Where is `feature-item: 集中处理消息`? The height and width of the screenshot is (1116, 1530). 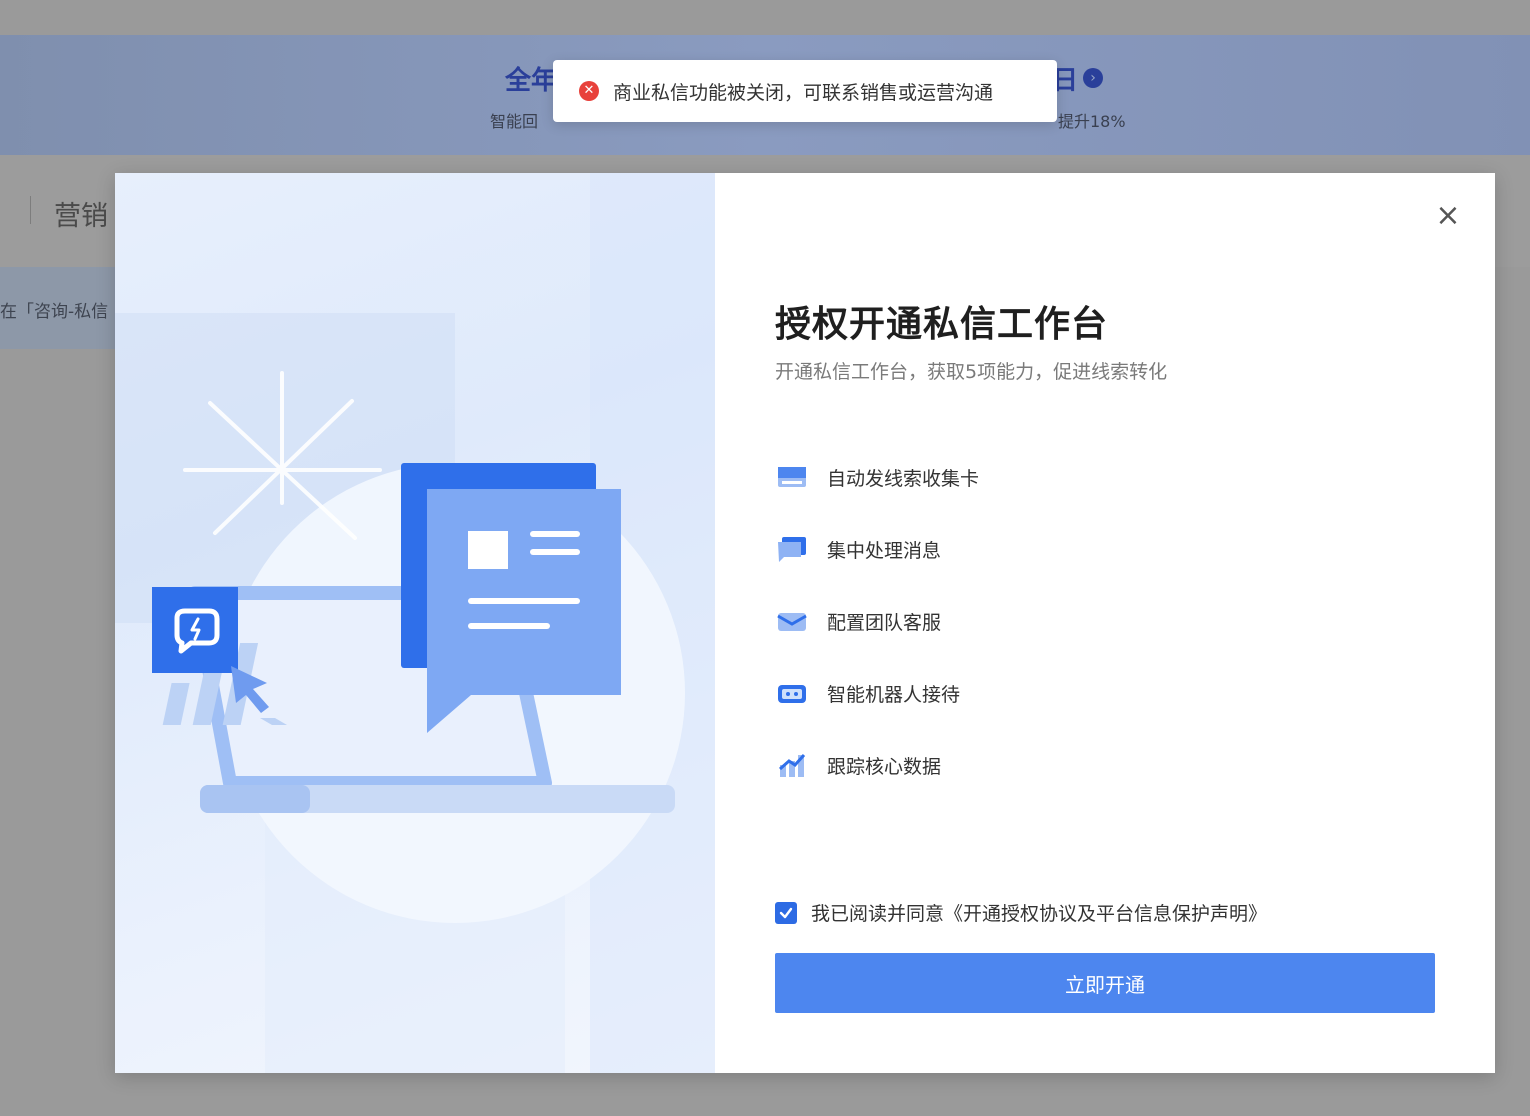
feature-item: 集中处理消息 is located at coordinates (877, 549).